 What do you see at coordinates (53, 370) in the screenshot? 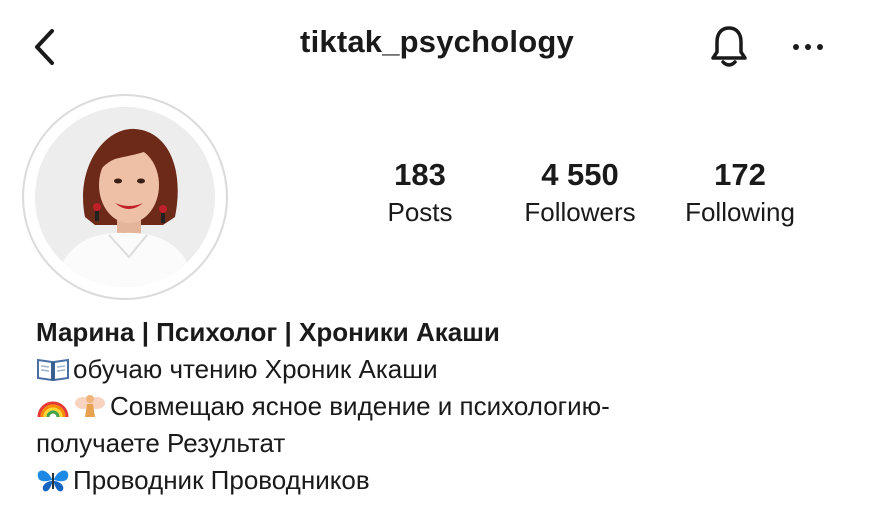
I see `open-book-icon` at bounding box center [53, 370].